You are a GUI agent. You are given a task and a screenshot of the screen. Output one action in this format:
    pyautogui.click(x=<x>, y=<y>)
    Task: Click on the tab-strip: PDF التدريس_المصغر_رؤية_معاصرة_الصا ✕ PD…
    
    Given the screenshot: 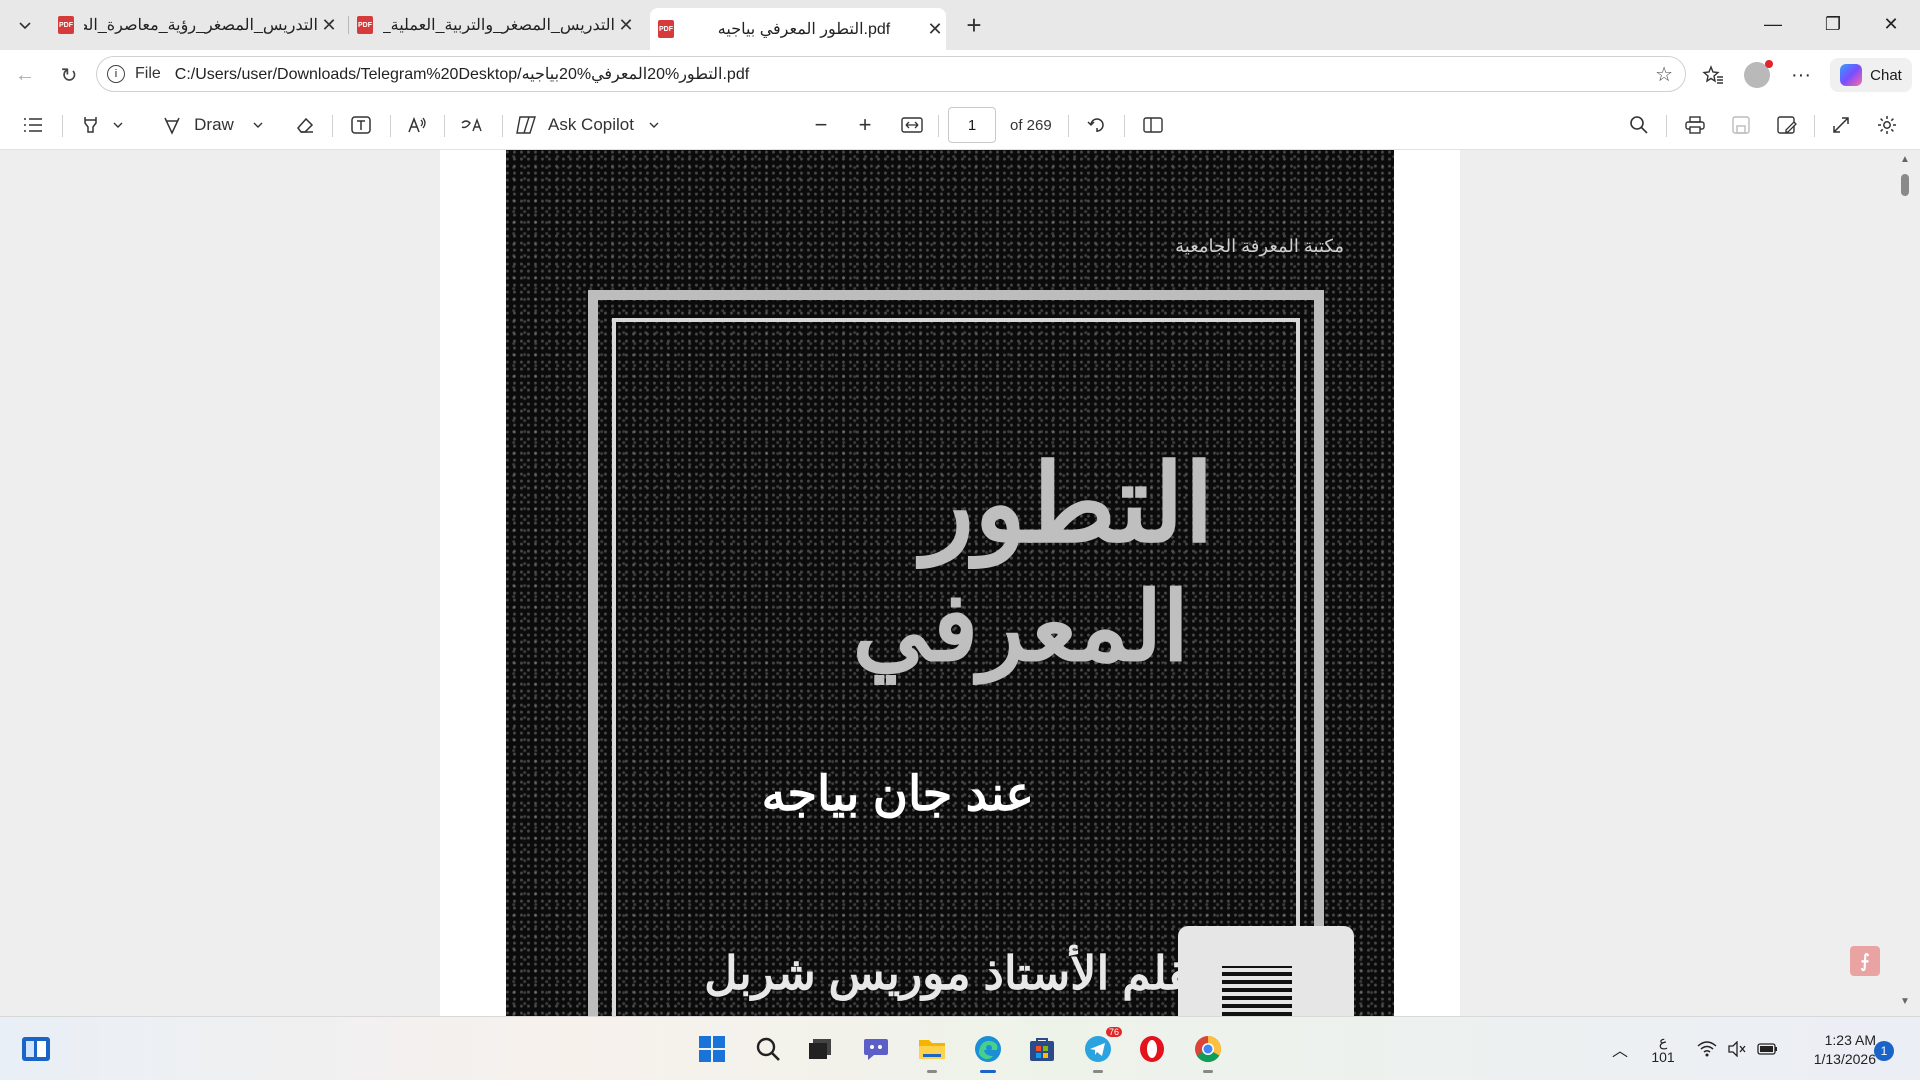 What is the action you would take?
    pyautogui.click(x=960, y=25)
    